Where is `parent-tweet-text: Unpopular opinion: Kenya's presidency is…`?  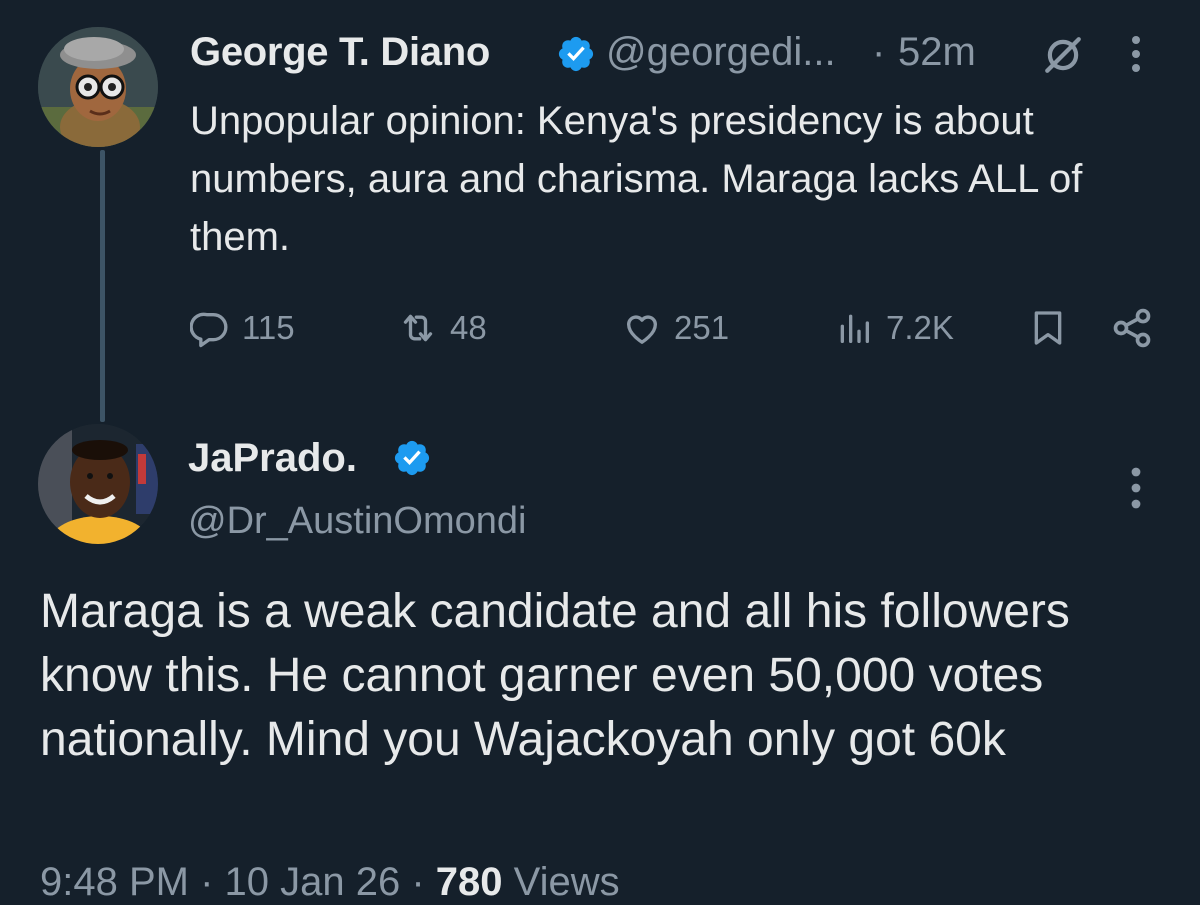
parent-tweet-text: Unpopular opinion: Kenya's presidency is… is located at coordinates (636, 179).